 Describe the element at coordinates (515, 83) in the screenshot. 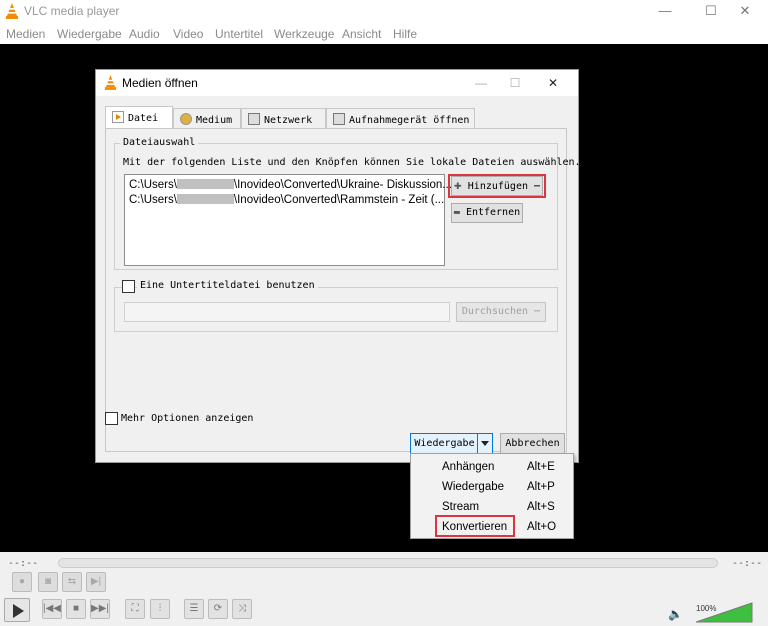

I see `dialog-maximize-button: ☐` at that location.